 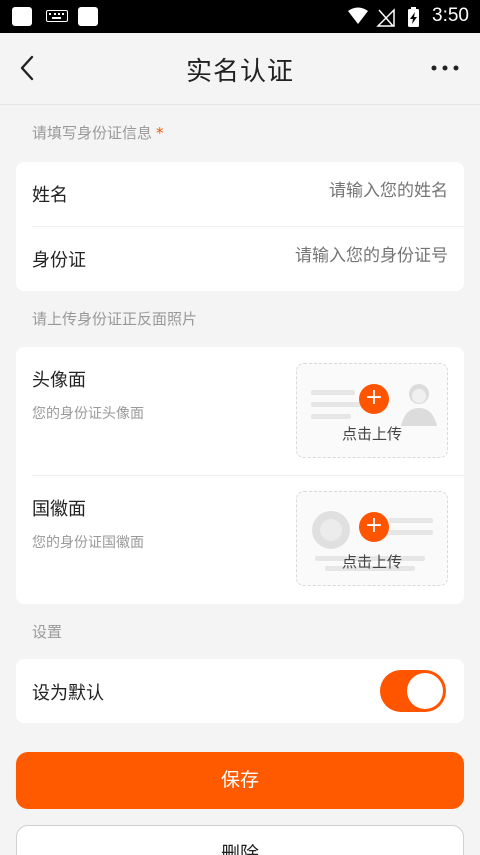 What do you see at coordinates (57, 16) in the screenshot?
I see `keyboard-icon` at bounding box center [57, 16].